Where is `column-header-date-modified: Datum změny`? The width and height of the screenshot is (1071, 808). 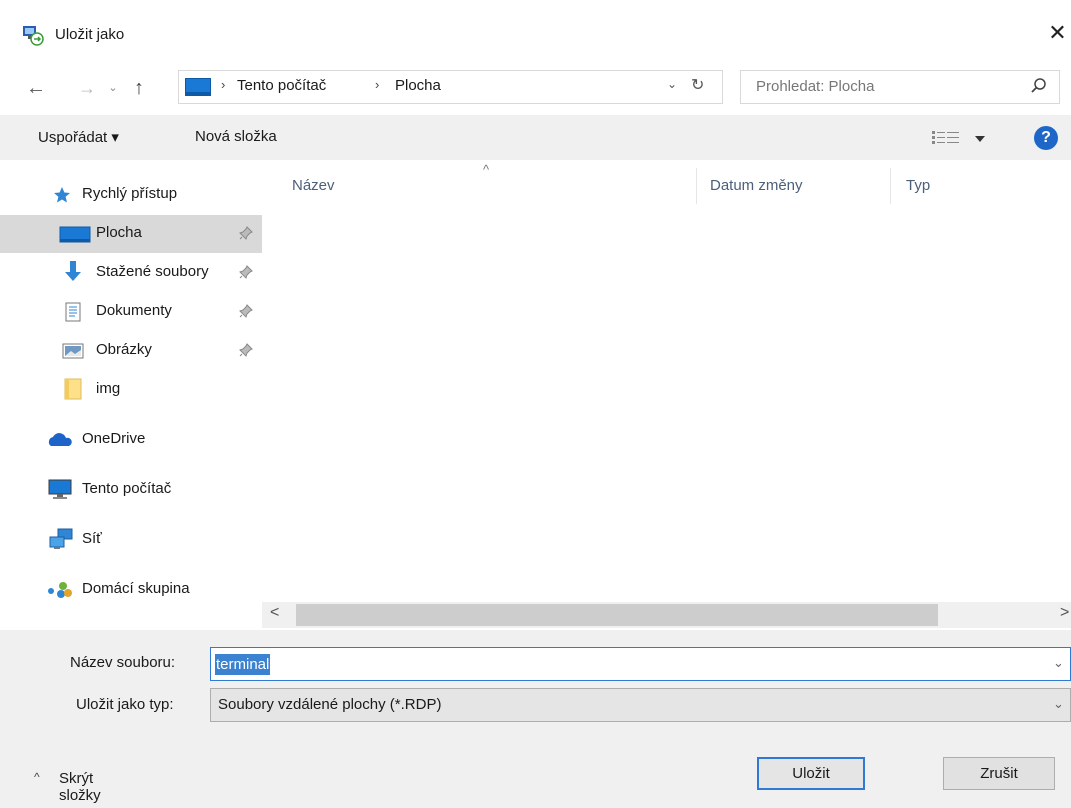 column-header-date-modified: Datum změny is located at coordinates (756, 185).